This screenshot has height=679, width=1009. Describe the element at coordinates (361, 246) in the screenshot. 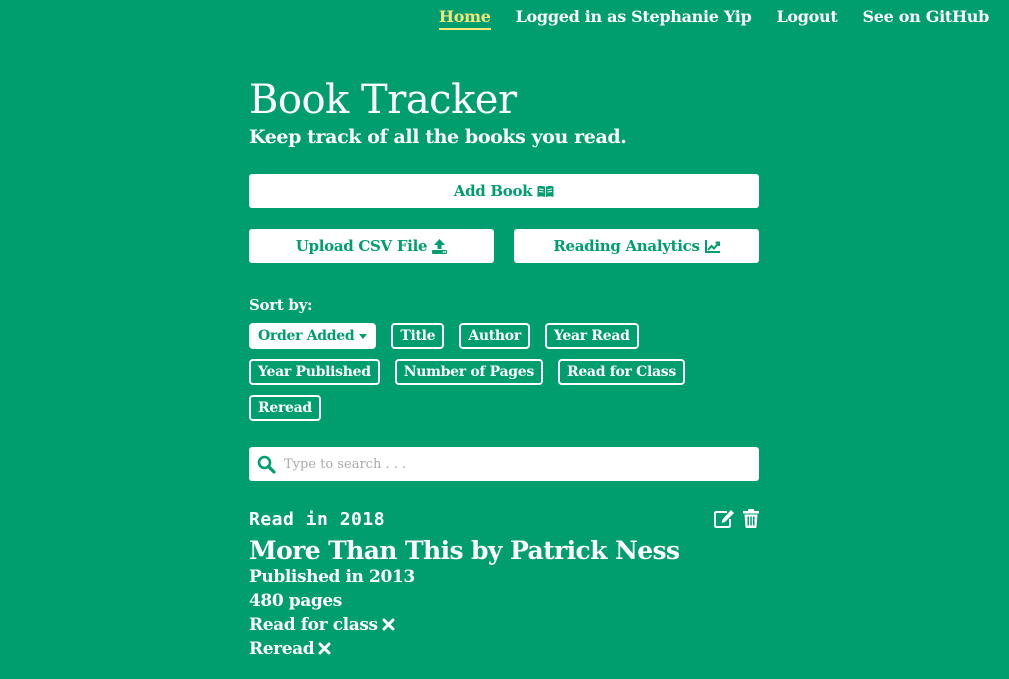

I see `upload-csv-label: Upload CSV File` at that location.